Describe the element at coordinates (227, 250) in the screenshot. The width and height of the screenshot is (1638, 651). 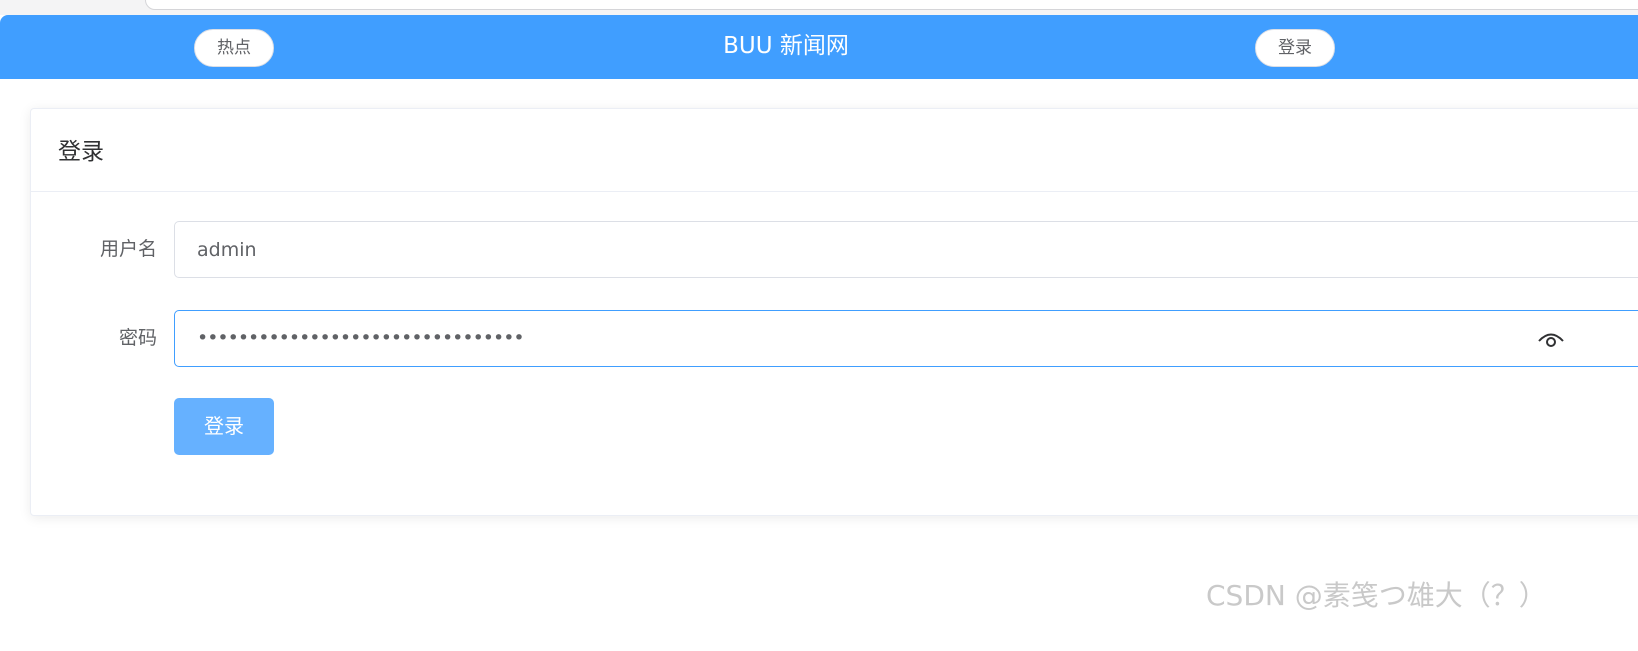
I see `username-value: admin` at that location.